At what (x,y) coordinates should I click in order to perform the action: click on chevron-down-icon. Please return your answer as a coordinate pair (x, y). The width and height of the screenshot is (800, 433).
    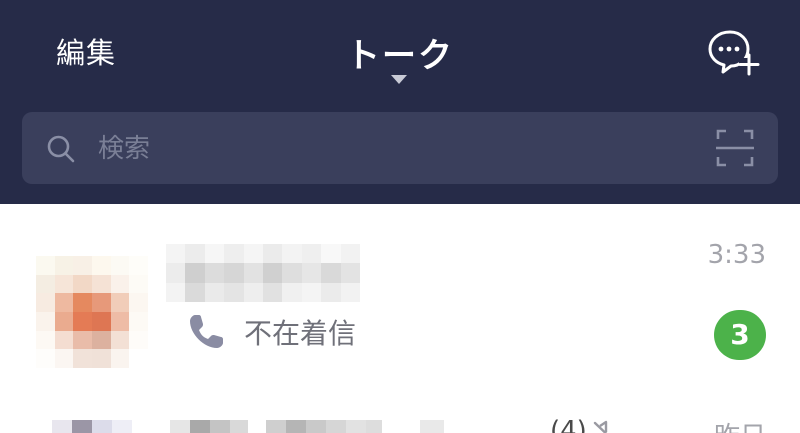
    Looking at the image, I should click on (399, 79).